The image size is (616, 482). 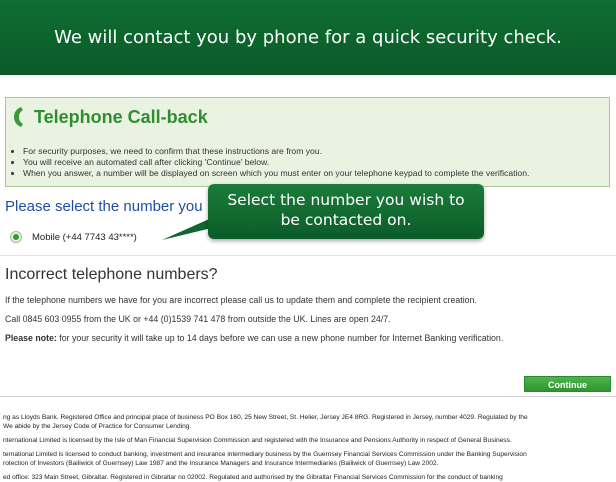 I want to click on footer-divider, so click(x=308, y=396).